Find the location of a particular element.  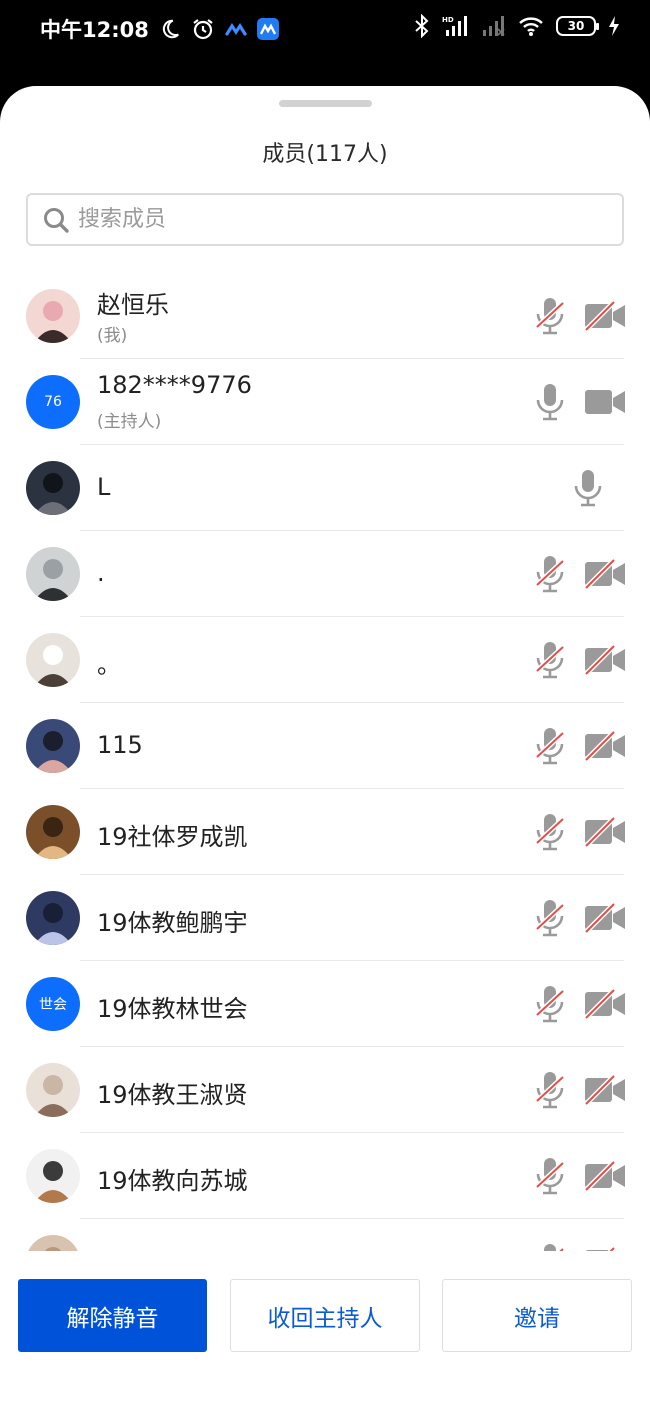

search-box is located at coordinates (325, 219).